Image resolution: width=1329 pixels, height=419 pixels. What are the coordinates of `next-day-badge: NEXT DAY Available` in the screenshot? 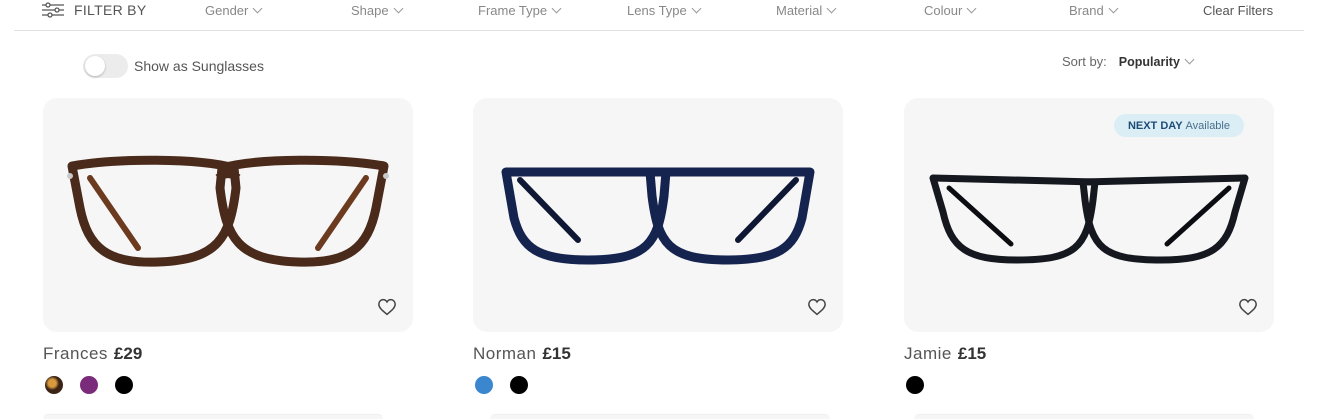 It's located at (1178, 125).